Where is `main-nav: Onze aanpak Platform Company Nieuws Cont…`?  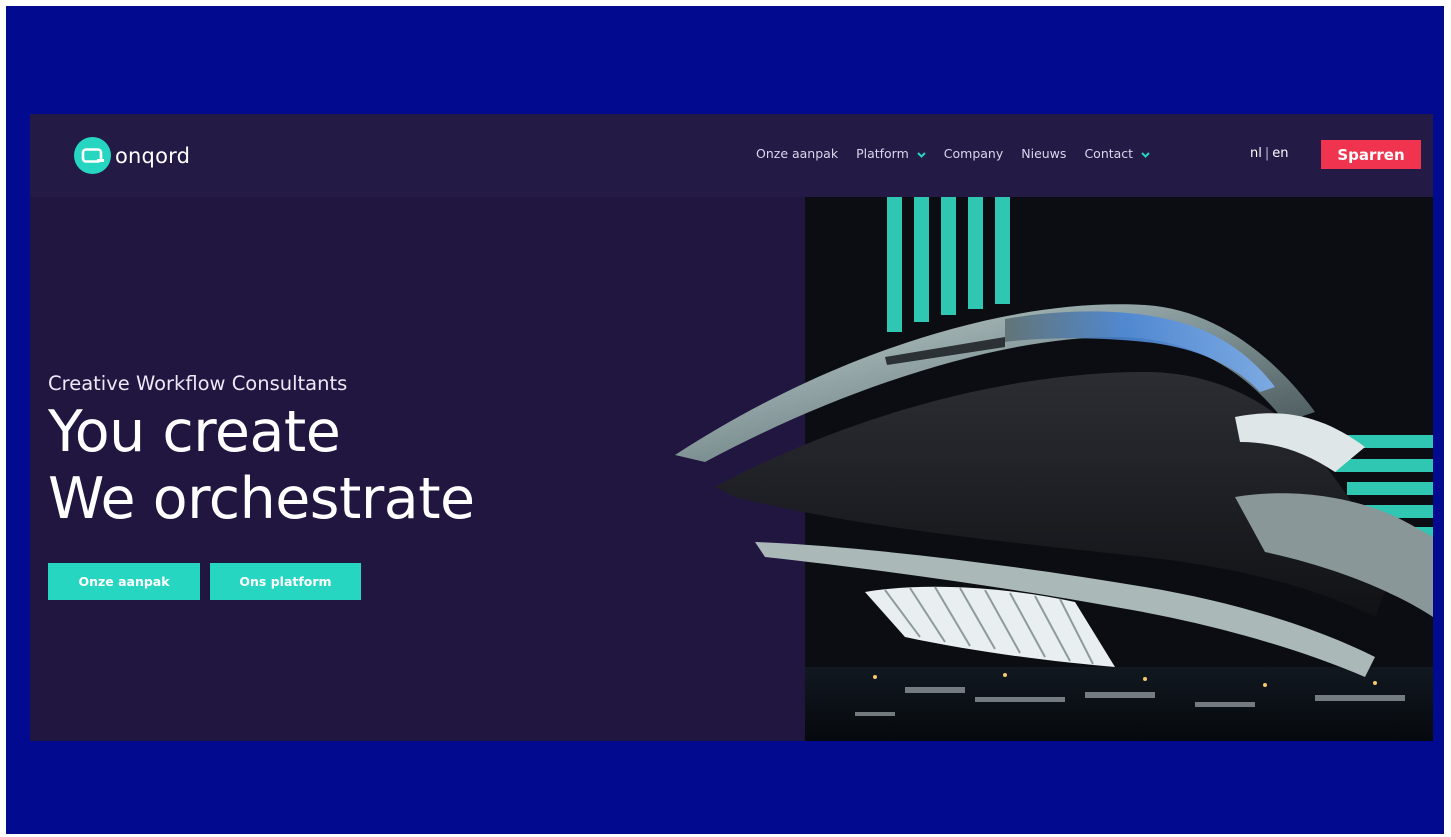
main-nav: Onze aanpak Platform Company Nieuws Cont… is located at coordinates (962, 153).